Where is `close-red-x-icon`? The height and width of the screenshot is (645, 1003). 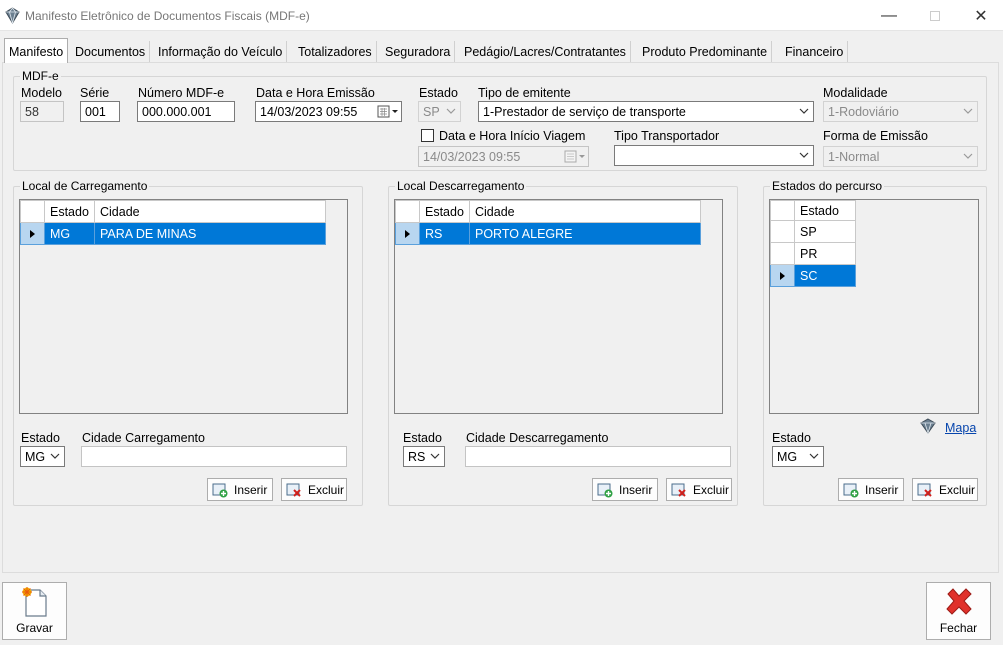 close-red-x-icon is located at coordinates (958, 601).